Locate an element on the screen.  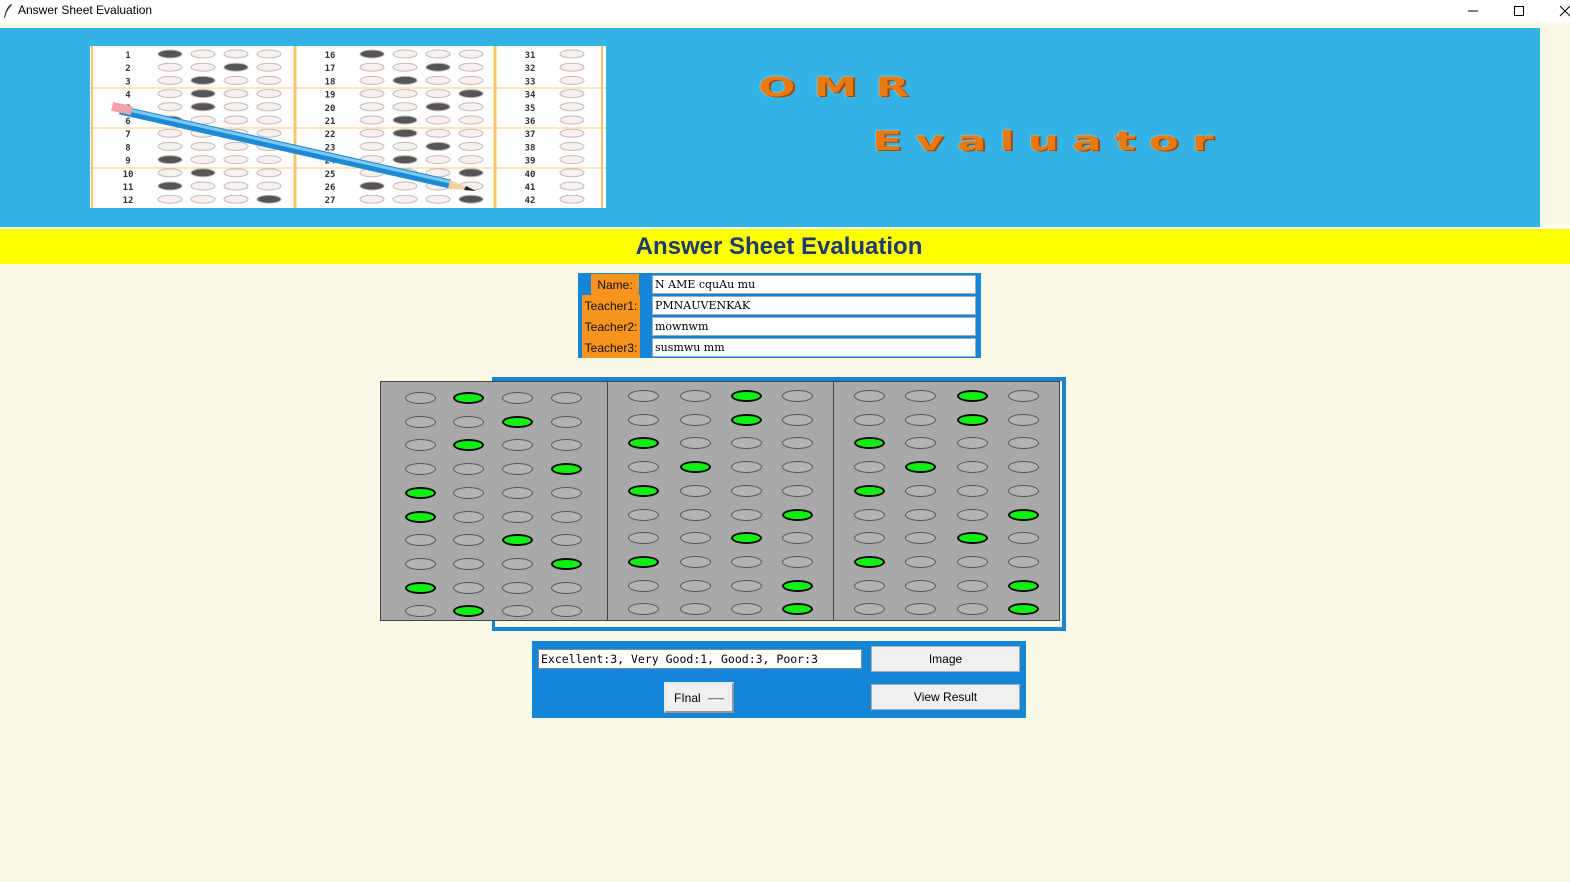
minimize-button is located at coordinates (1473, 11).